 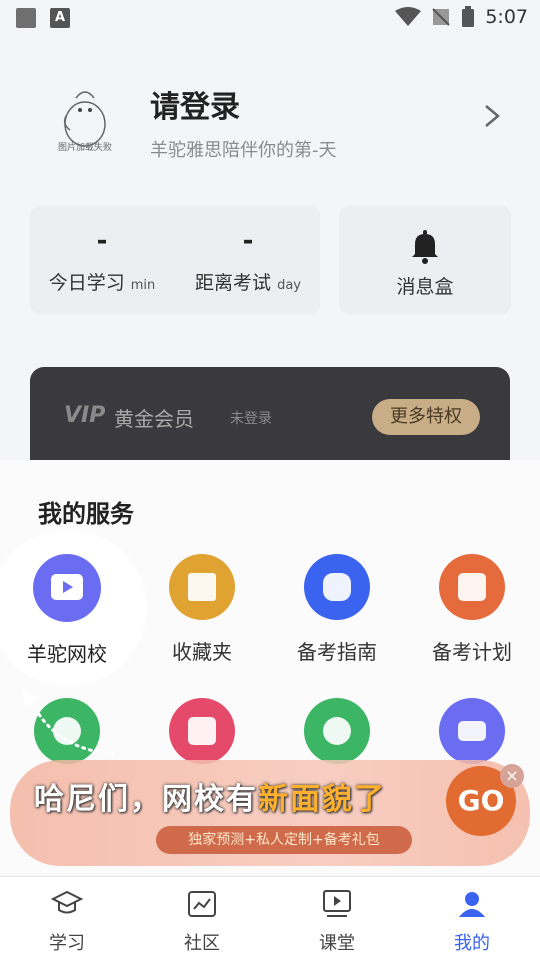 I want to click on clipboard-icon, so click(x=472, y=587).